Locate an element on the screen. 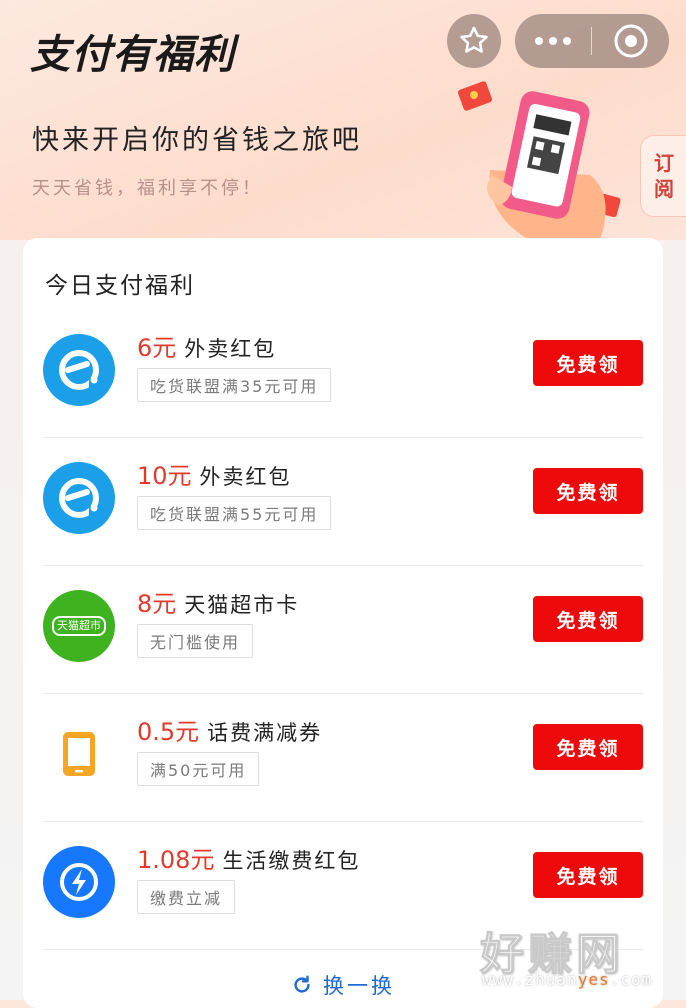  refresh-icon is located at coordinates (302, 984).